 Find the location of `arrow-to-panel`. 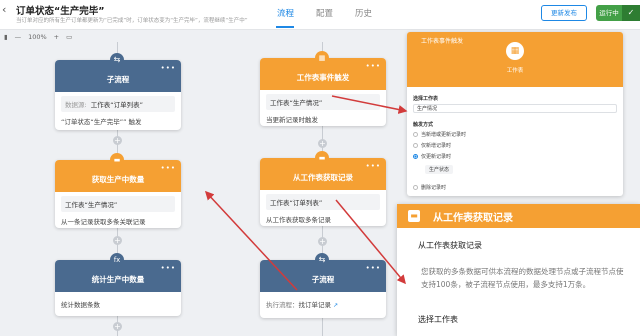

arrow-to-panel is located at coordinates (369, 104).